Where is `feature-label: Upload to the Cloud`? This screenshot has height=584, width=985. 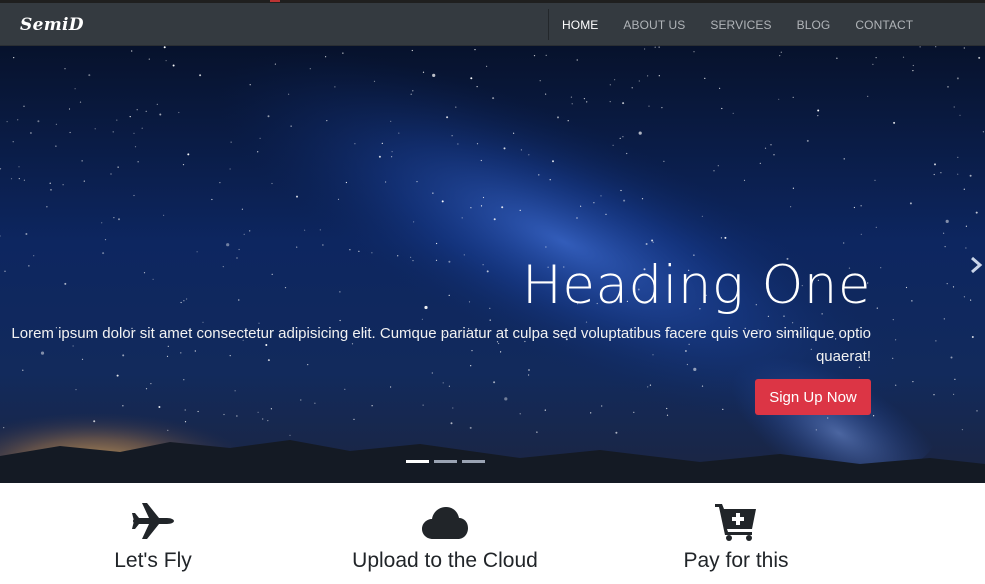
feature-label: Upload to the Cloud is located at coordinates (445, 560).